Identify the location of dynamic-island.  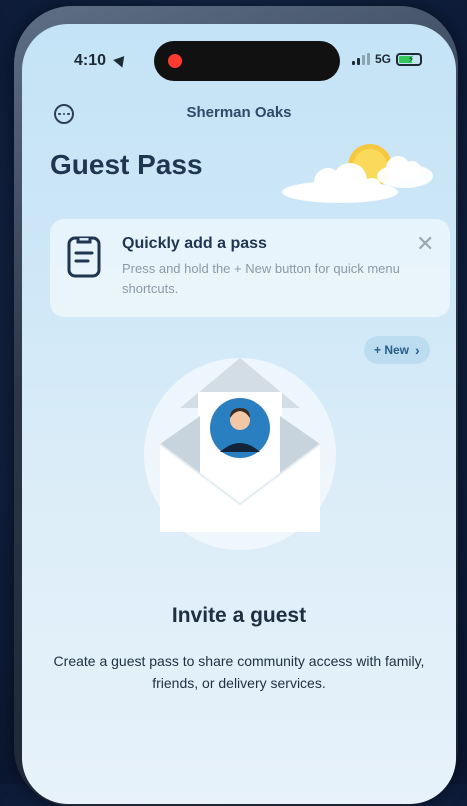
(247, 61).